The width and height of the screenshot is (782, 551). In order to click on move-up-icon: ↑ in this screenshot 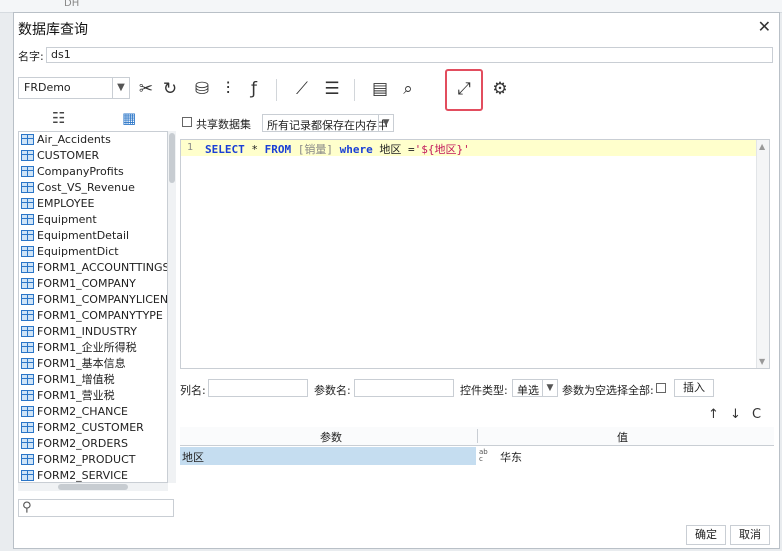, I will do `click(713, 414)`.